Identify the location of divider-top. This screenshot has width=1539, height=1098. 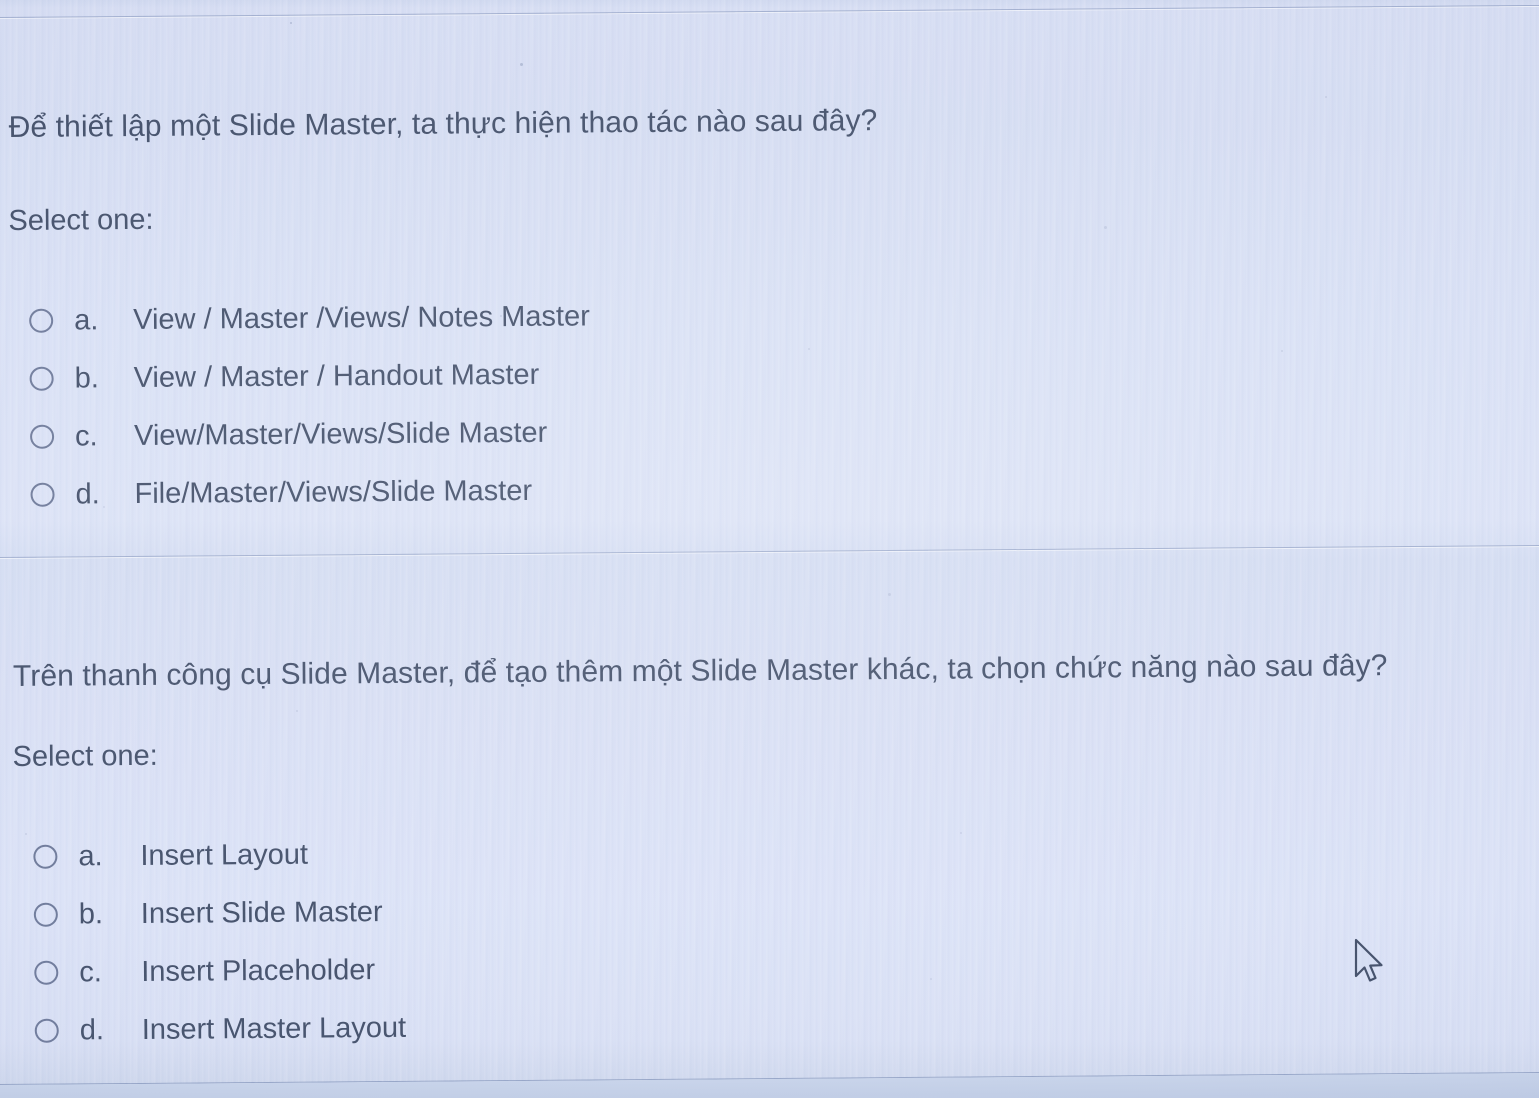
(769, 11).